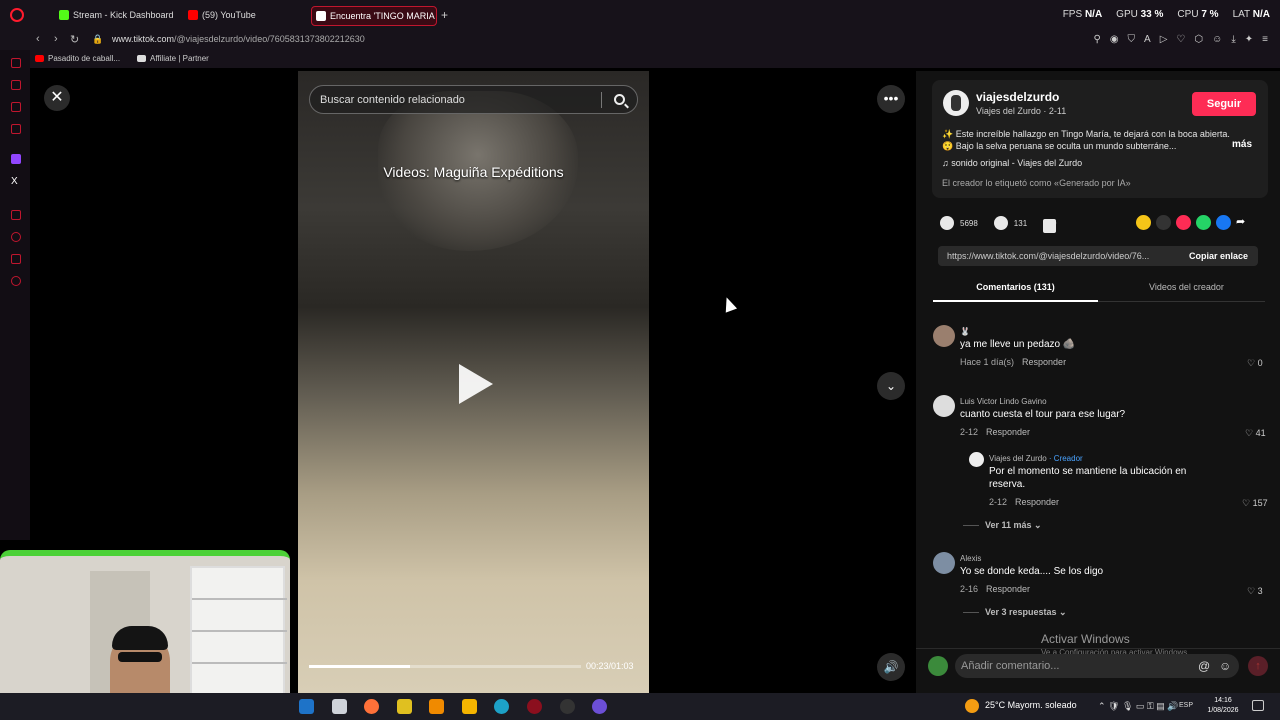 This screenshot has height=720, width=1280. Describe the element at coordinates (38, 39) in the screenshot. I see `back-button: ‹` at that location.